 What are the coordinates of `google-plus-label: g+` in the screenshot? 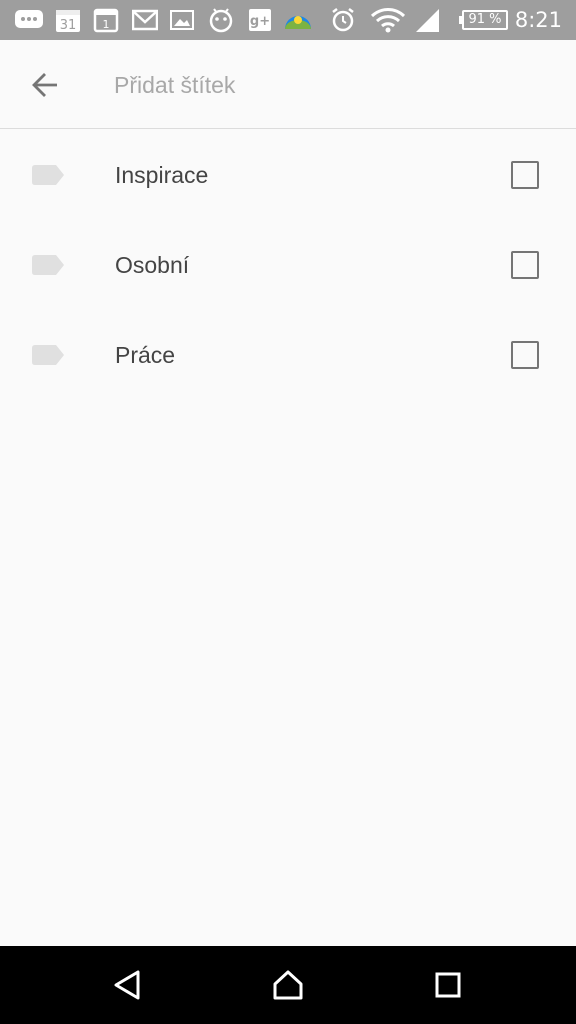 It's located at (260, 21).